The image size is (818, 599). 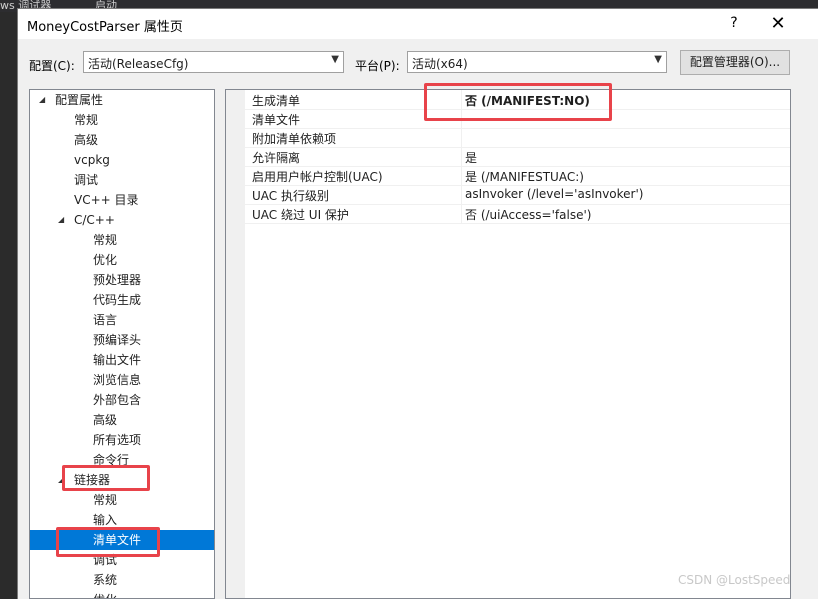 What do you see at coordinates (317, 177) in the screenshot?
I see `property-name: 启用用户帐户控制(UAC)` at bounding box center [317, 177].